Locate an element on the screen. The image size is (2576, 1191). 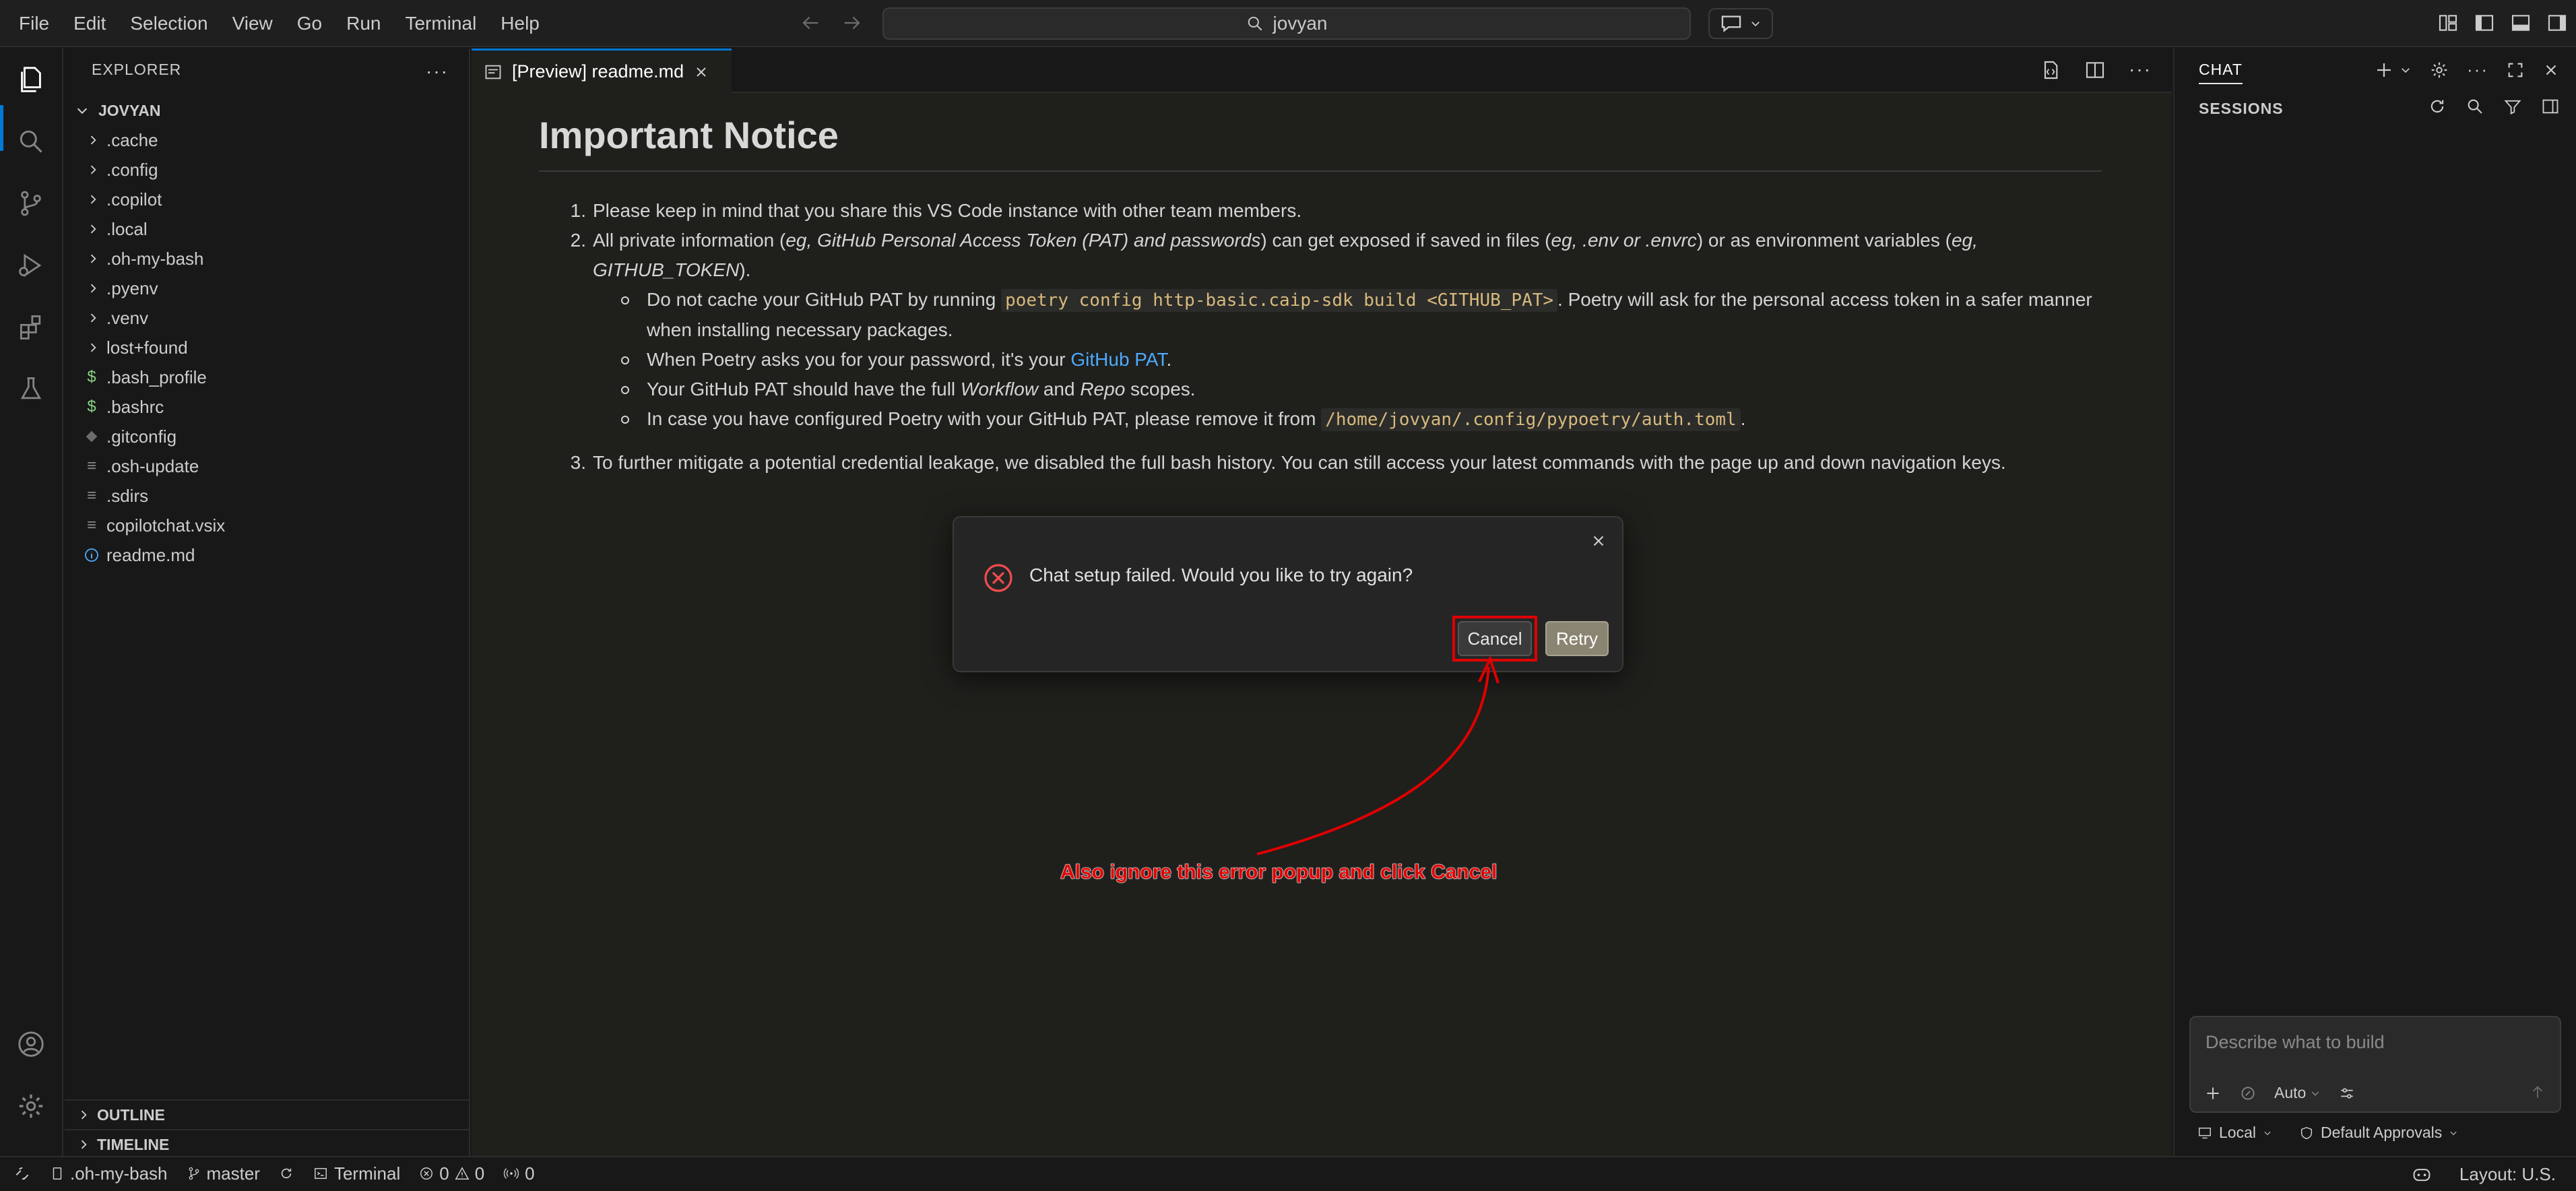
toggle-secondary-sidebar-icon is located at coordinates (2557, 23).